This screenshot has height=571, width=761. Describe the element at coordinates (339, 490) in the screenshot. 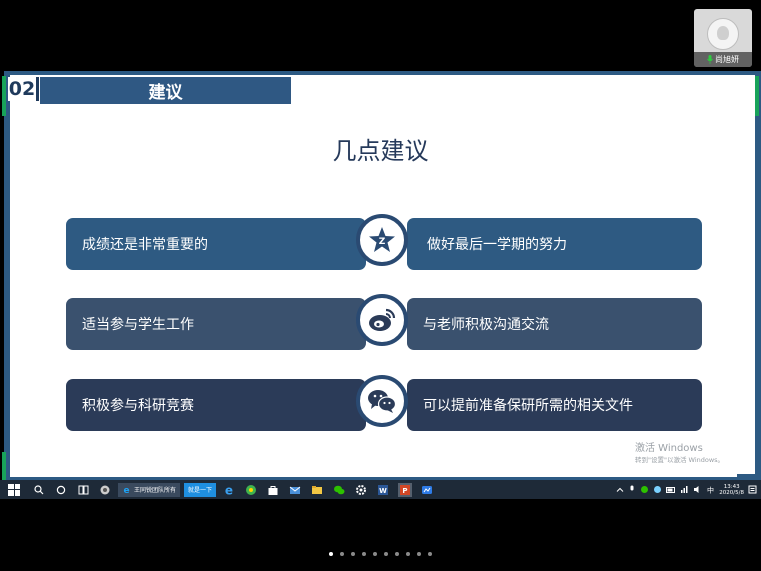

I see `wechat-taskbar-icon` at that location.